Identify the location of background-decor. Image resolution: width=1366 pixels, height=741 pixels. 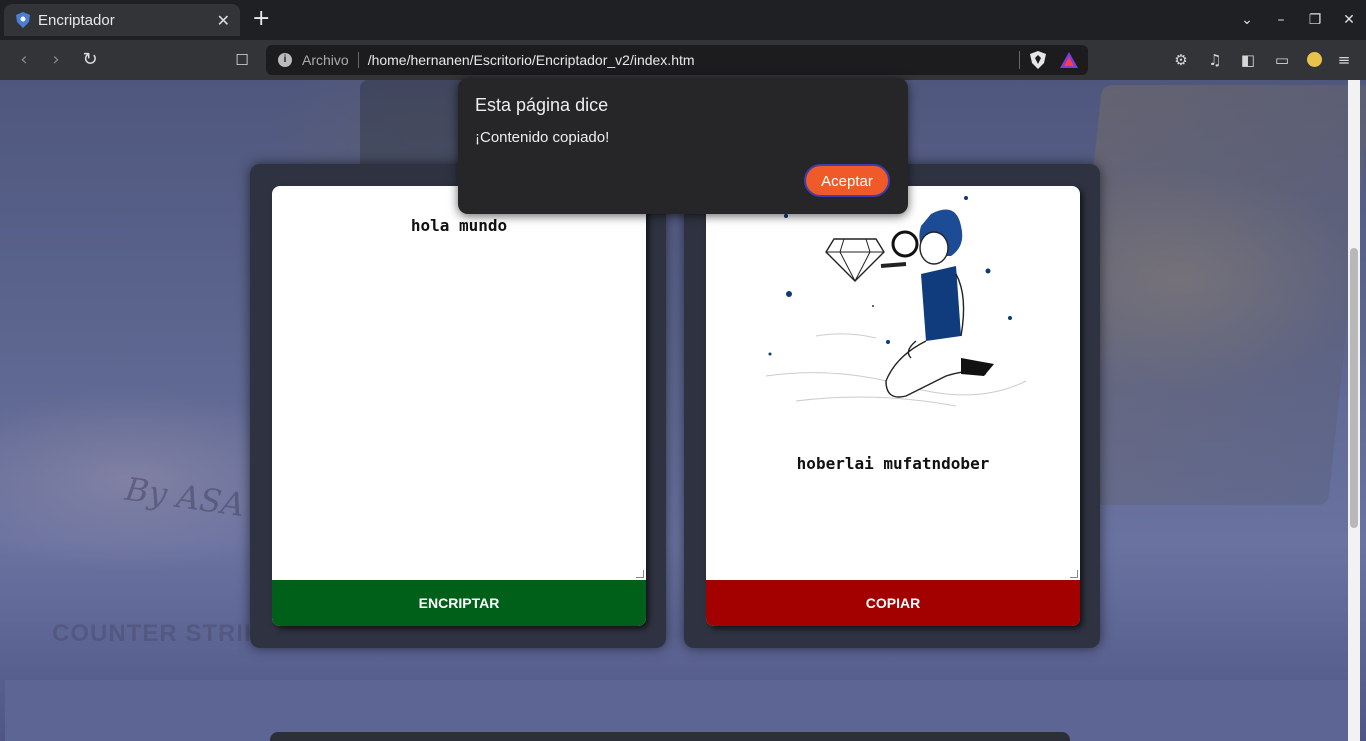
(1211, 295).